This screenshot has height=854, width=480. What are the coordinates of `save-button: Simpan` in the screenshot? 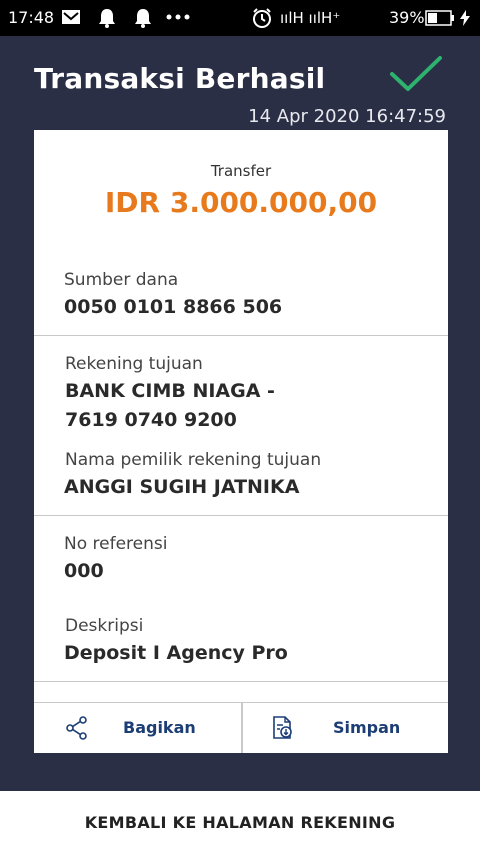 It's located at (346, 727).